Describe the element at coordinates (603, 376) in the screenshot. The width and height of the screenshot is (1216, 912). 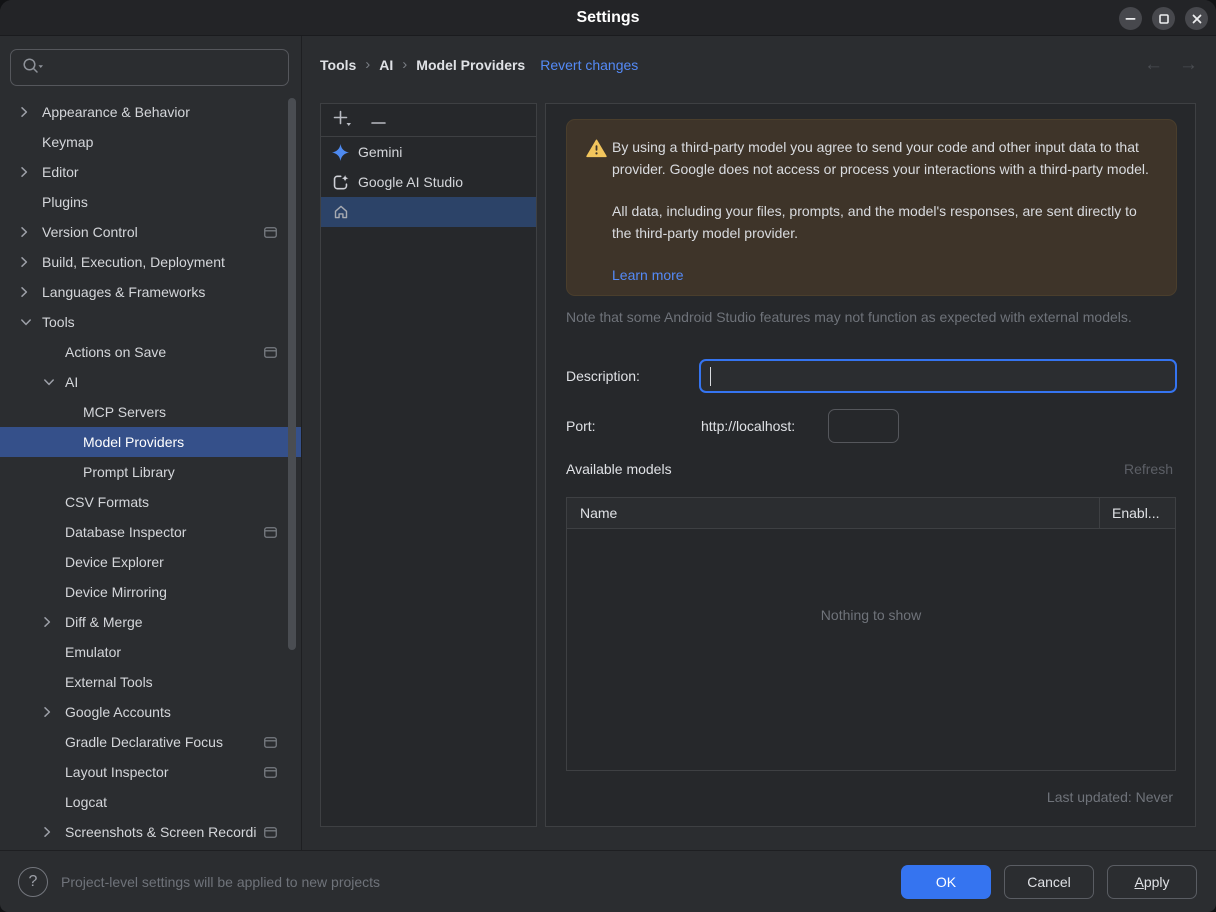
I see `description-label: Description:` at that location.